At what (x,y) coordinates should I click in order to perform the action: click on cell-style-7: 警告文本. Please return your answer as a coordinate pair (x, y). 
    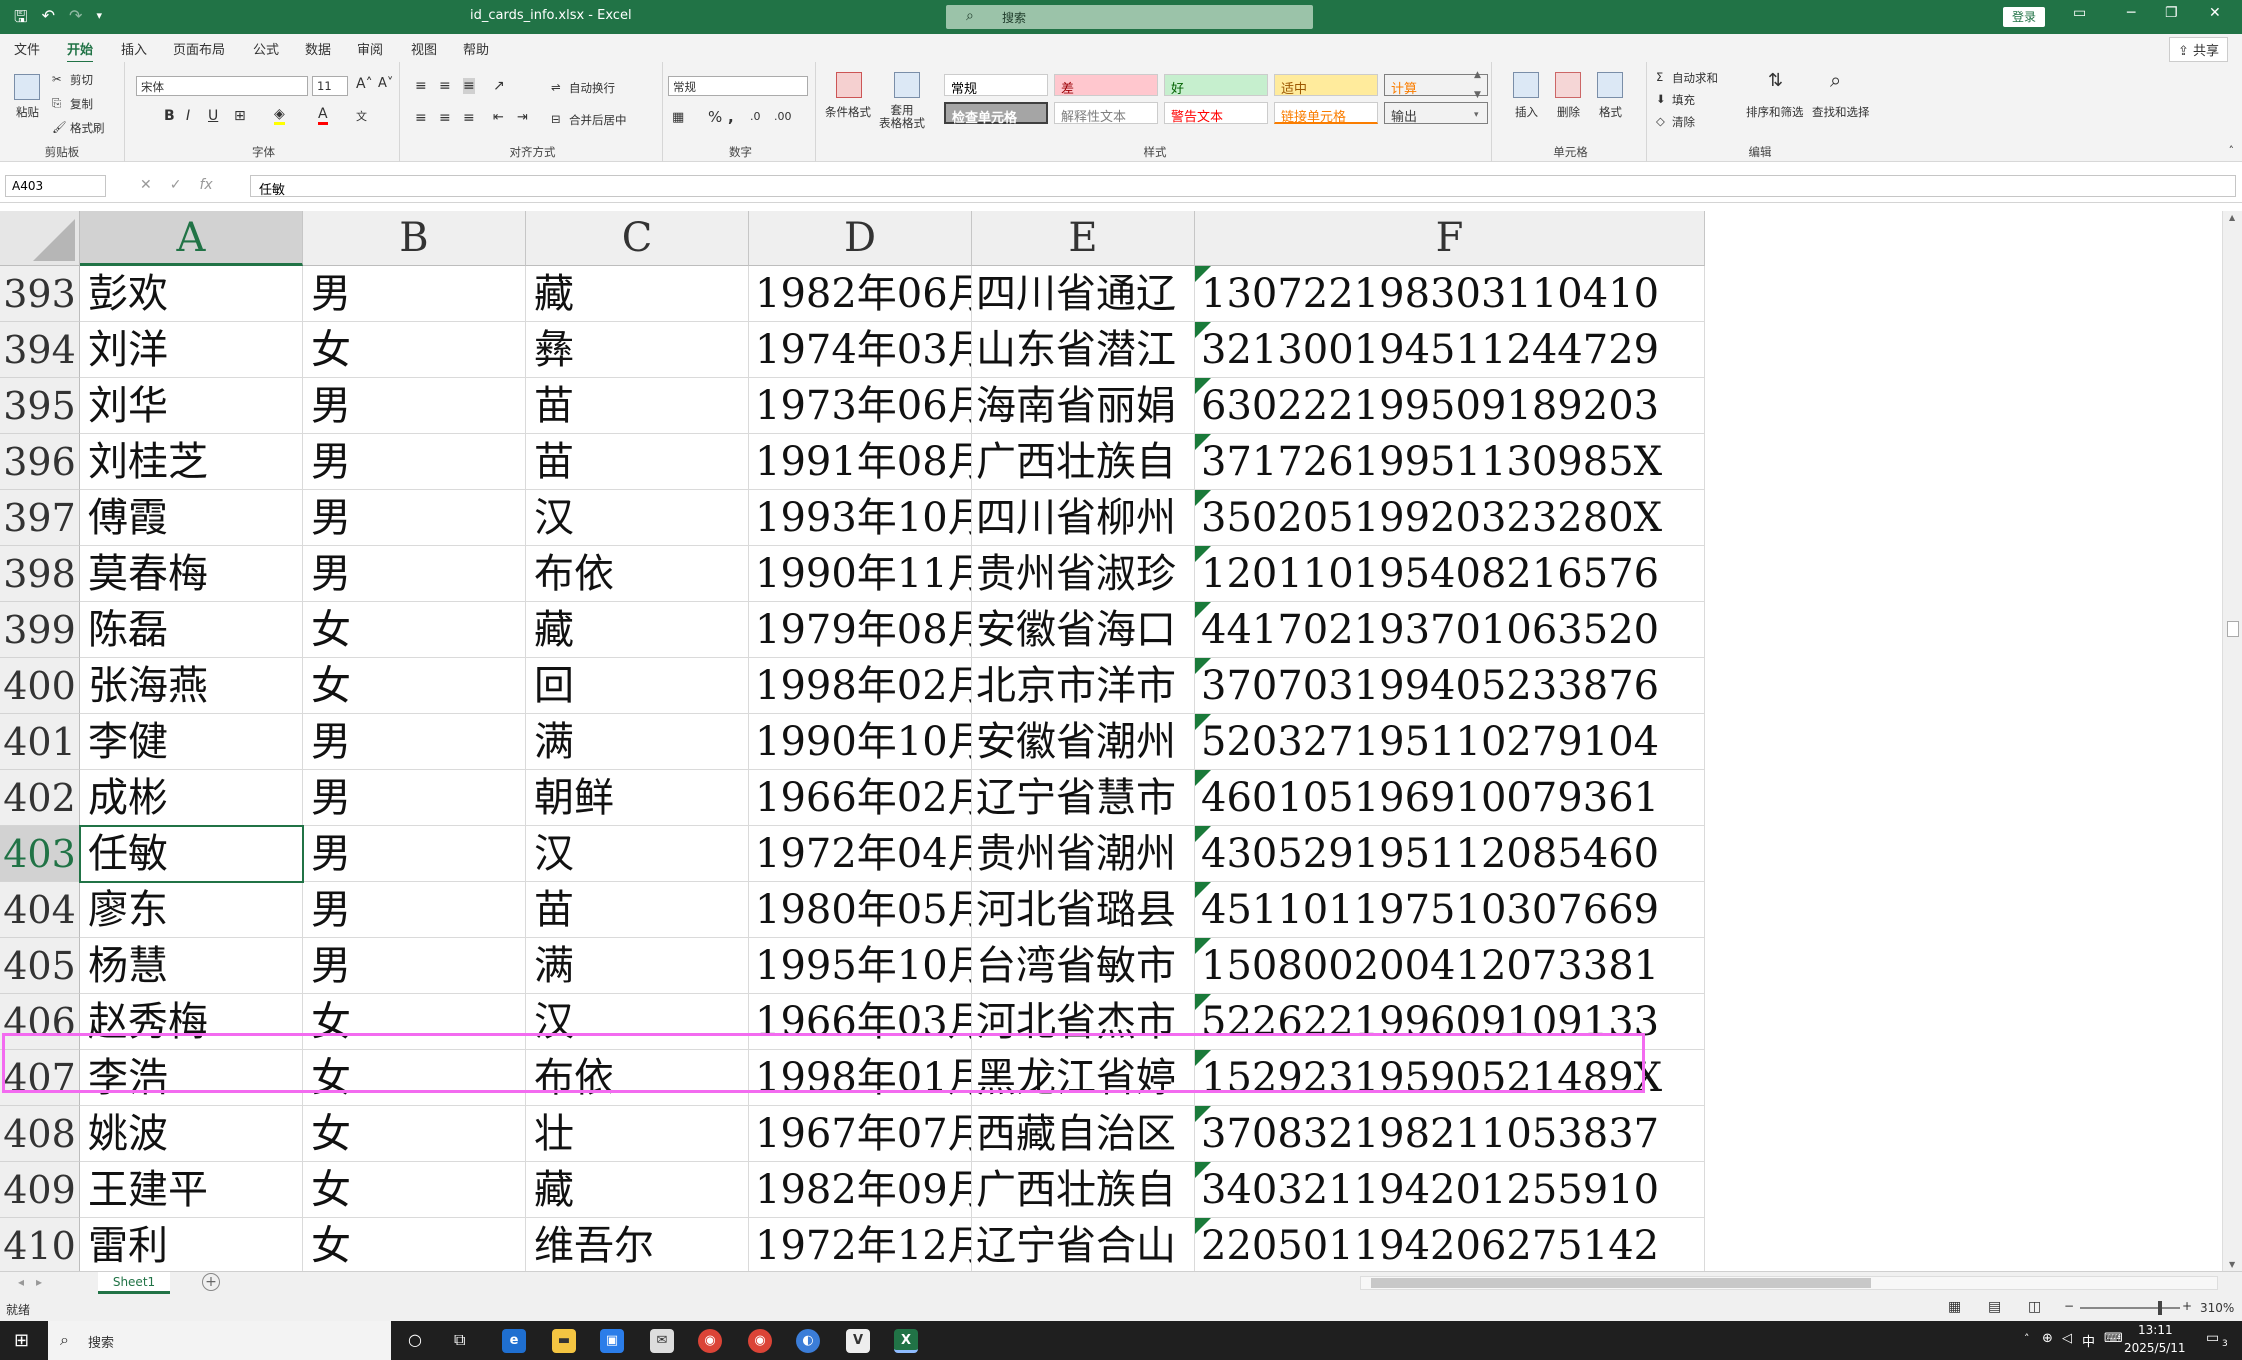
    Looking at the image, I should click on (1216, 113).